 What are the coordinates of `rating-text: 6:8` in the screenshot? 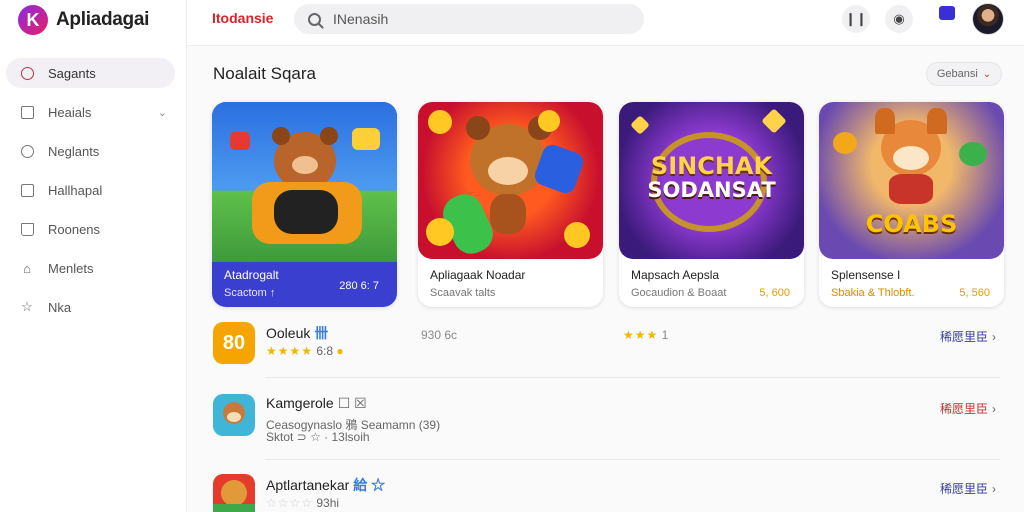 It's located at (325, 351).